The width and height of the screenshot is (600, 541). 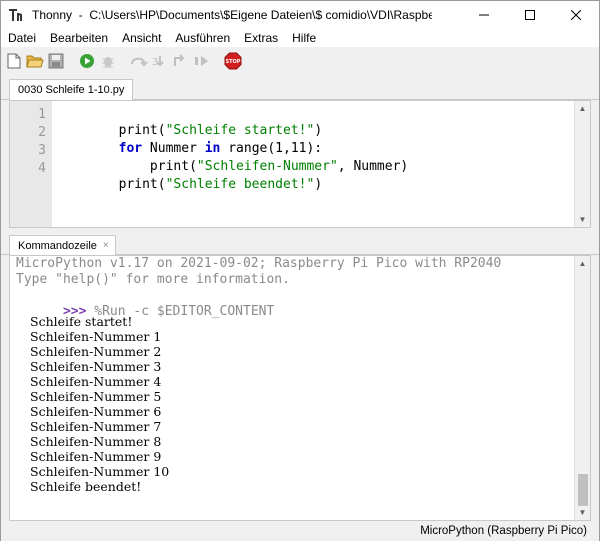 I want to click on shell-output-line: Schleifen-Nummer 8, so click(x=96, y=441).